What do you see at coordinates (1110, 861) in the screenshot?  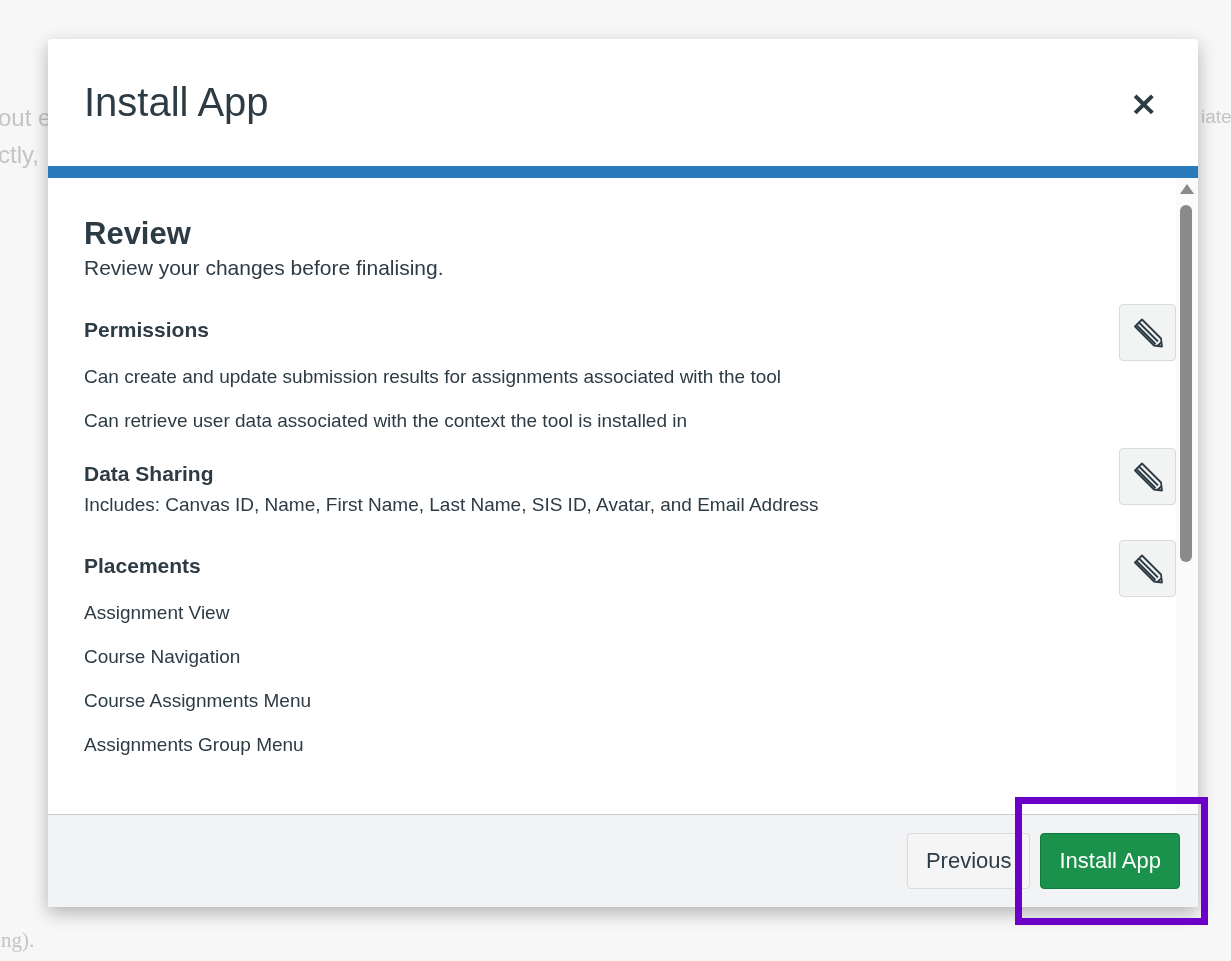 I see `install-button: Install App` at bounding box center [1110, 861].